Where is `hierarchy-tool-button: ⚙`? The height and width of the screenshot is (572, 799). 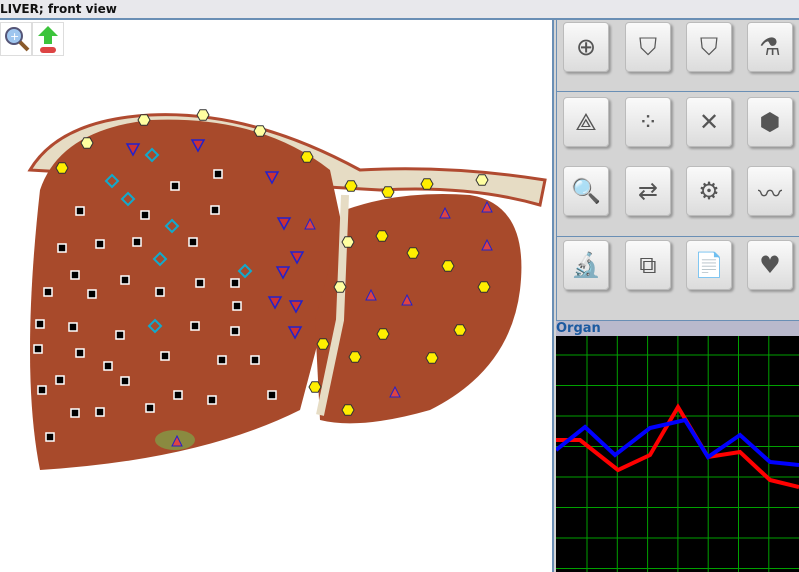 hierarchy-tool-button: ⚙ is located at coordinates (709, 191).